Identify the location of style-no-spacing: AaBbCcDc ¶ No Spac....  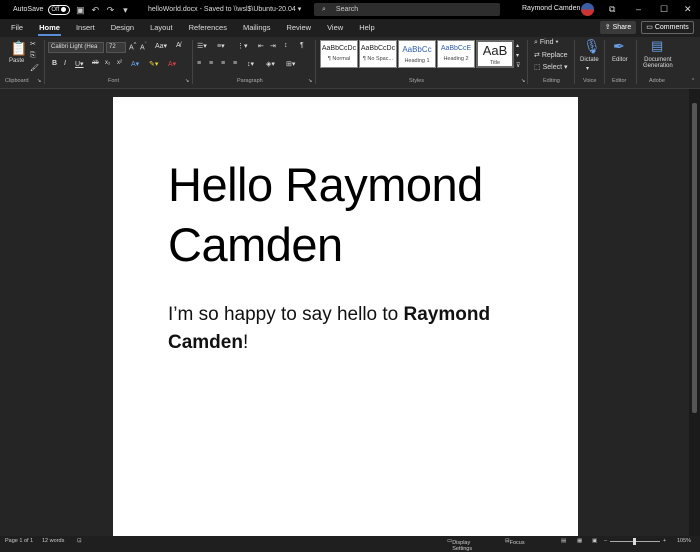
(378, 54).